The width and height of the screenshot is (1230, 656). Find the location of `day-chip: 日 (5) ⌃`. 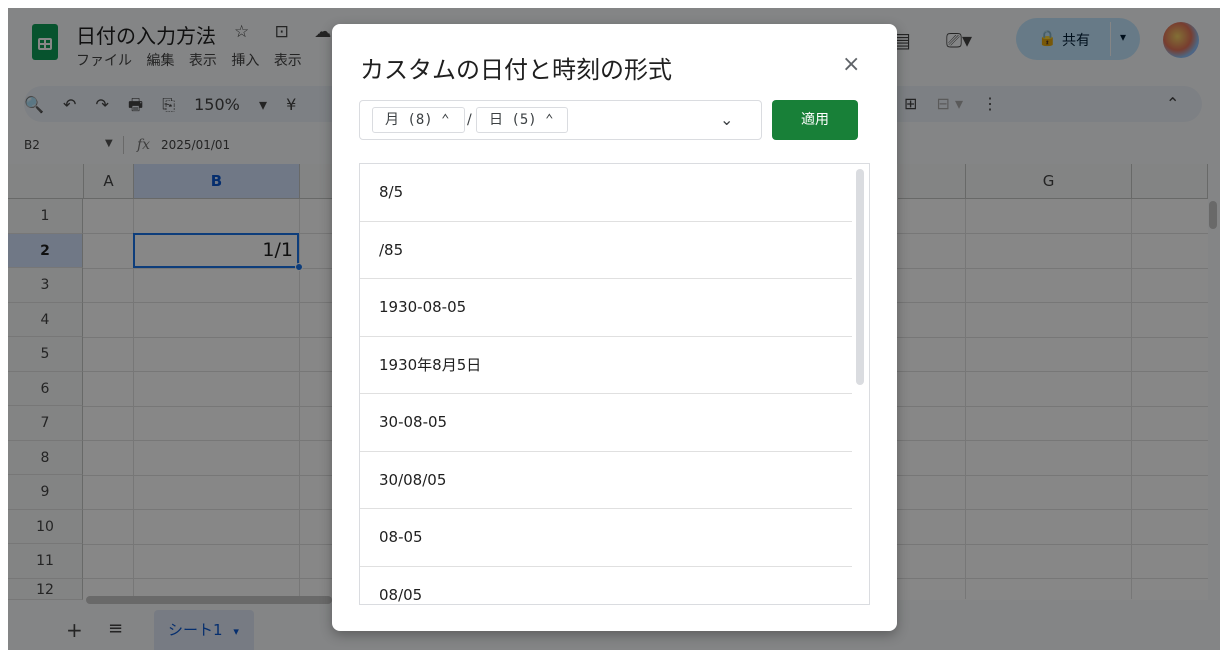

day-chip: 日 (5) ⌃ is located at coordinates (522, 120).